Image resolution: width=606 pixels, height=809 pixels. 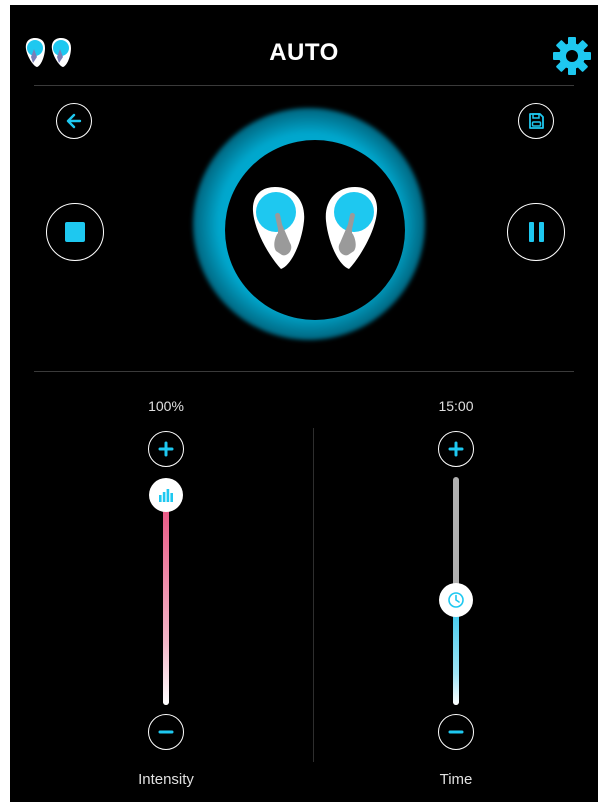 I want to click on intensity-decrease-button, so click(x=166, y=732).